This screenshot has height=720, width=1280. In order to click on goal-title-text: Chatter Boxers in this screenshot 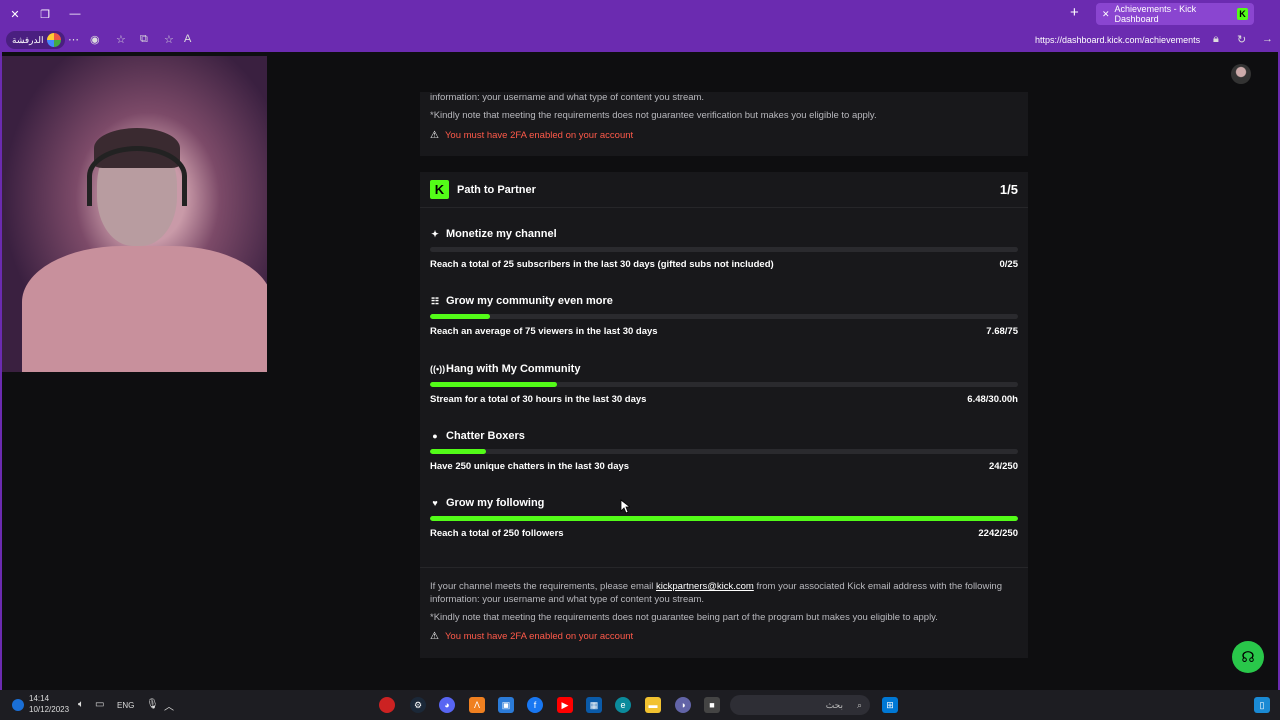, I will do `click(485, 436)`.